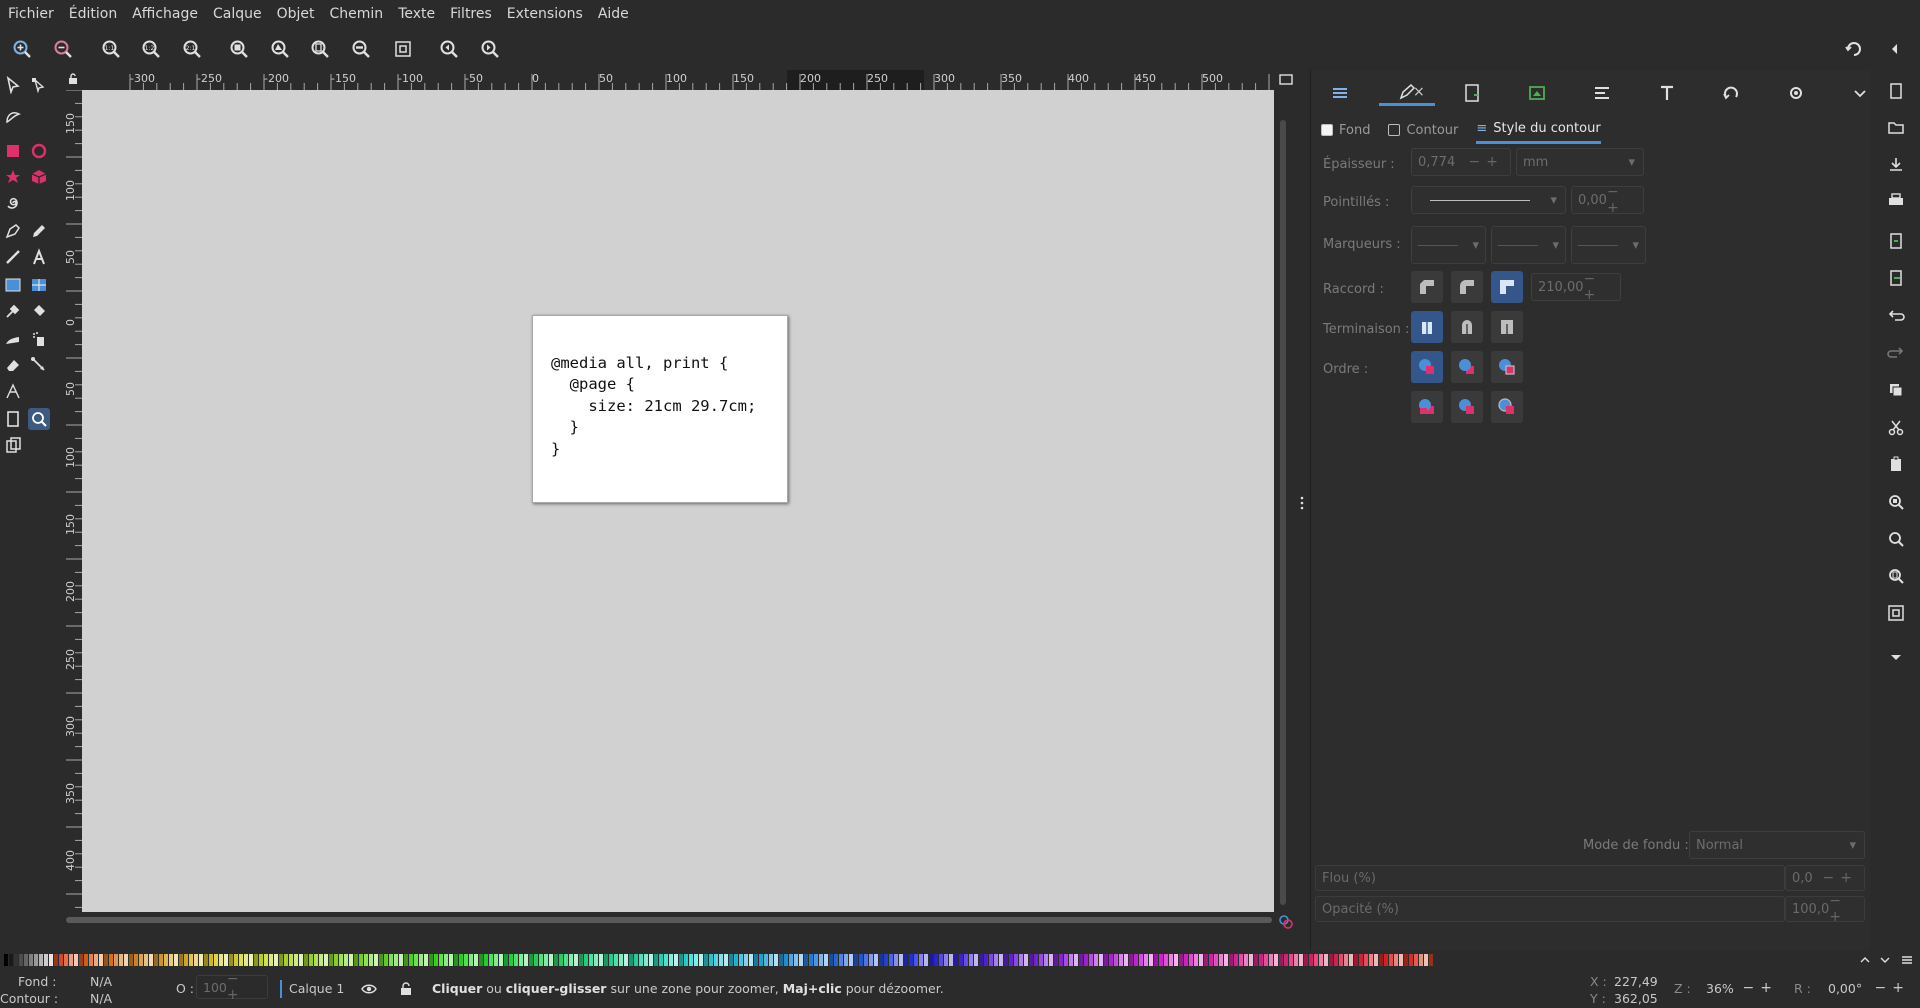 This screenshot has width=1920, height=1008. Describe the element at coordinates (316, 988) in the screenshot. I see `current-layer: Calque 1` at that location.